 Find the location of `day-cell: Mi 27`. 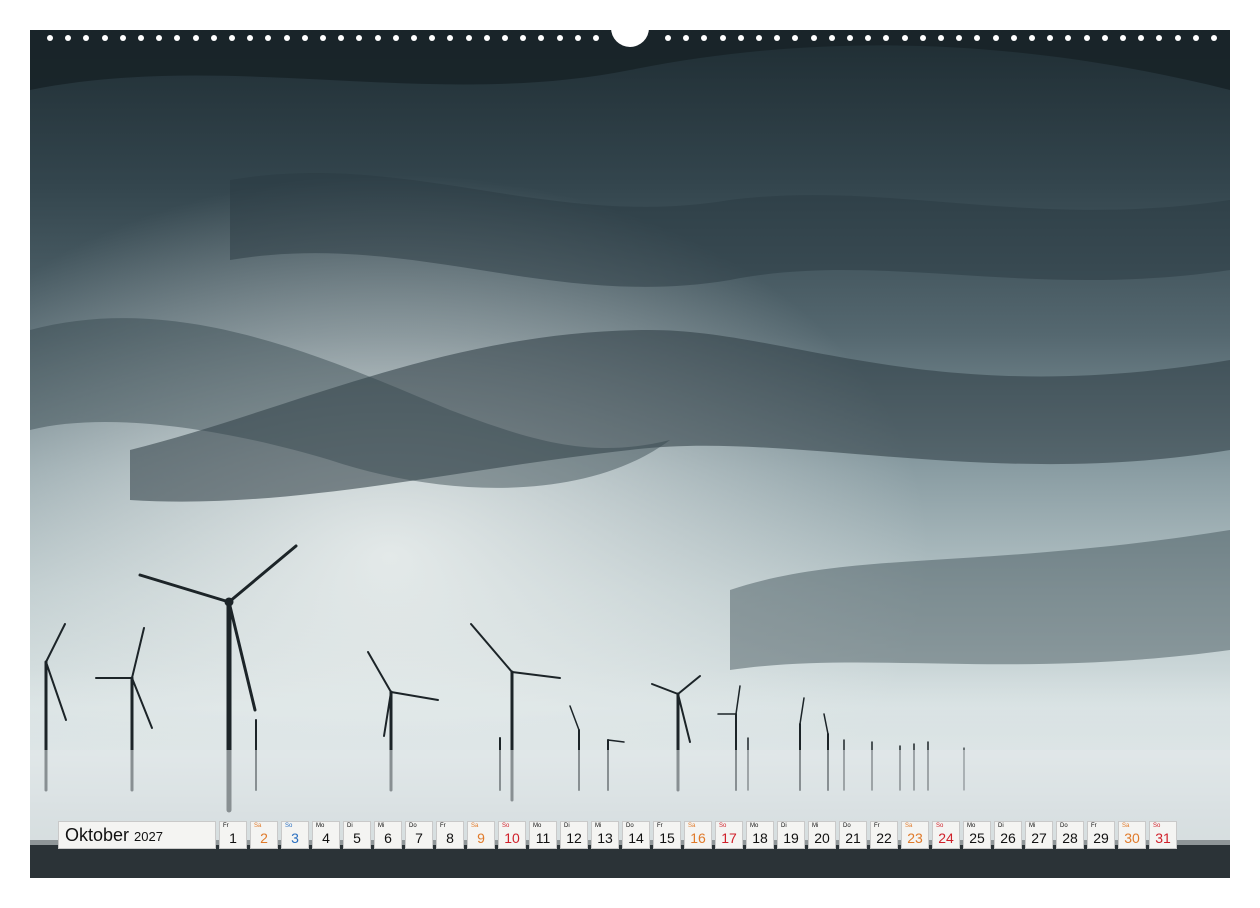

day-cell: Mi 27 is located at coordinates (1039, 835).